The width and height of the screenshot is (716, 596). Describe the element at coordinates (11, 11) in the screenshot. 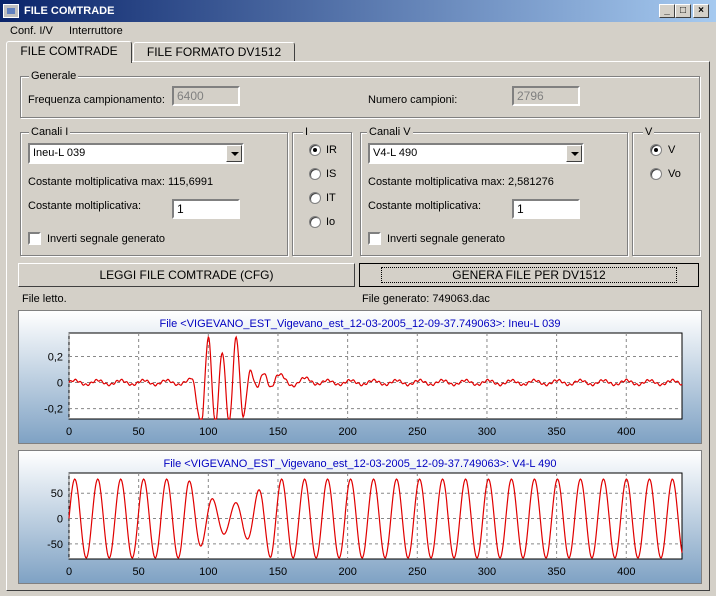

I see `app-icon` at that location.